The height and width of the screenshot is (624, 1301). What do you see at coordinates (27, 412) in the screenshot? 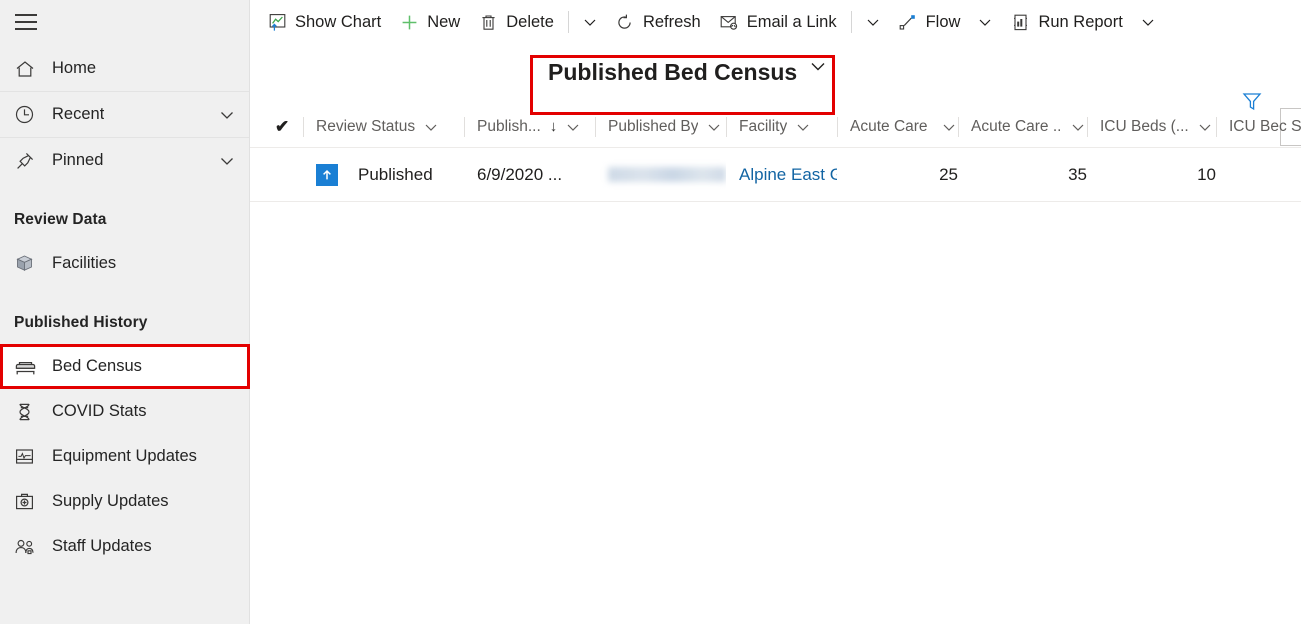
I see `dna-icon` at bounding box center [27, 412].